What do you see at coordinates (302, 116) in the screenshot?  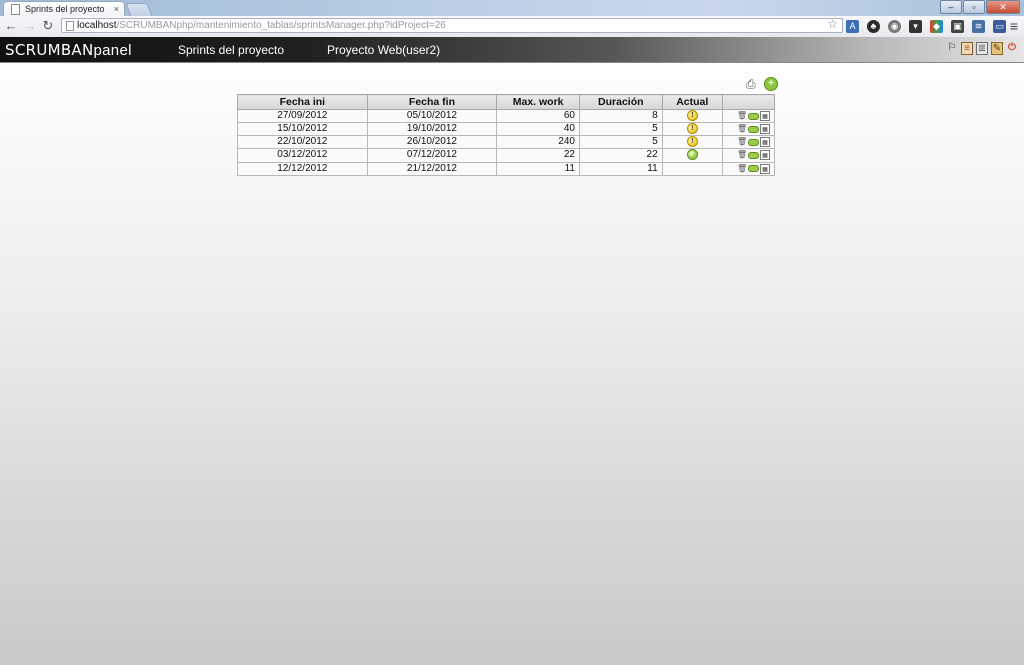 I see `cell-fecha-ini: 27/09/2012` at bounding box center [302, 116].